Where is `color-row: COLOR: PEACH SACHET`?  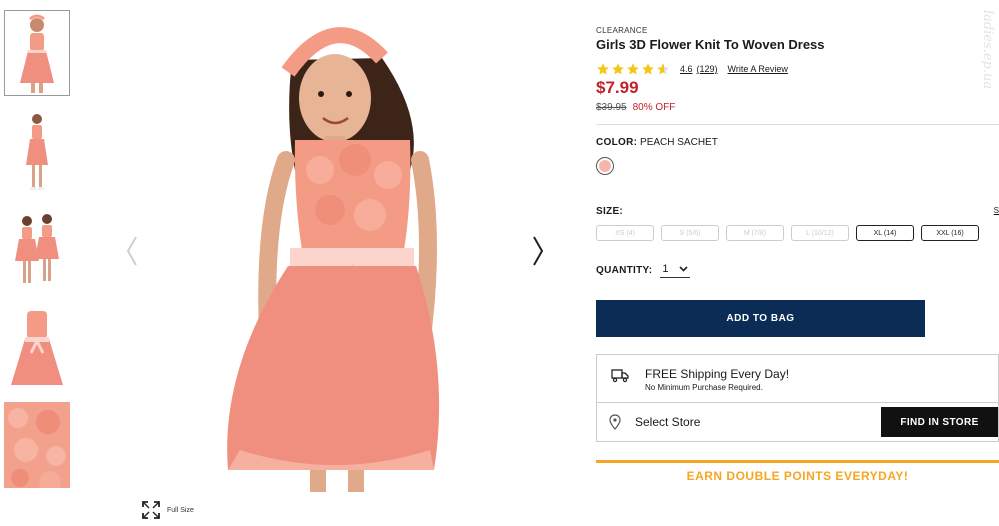 color-row: COLOR: PEACH SACHET is located at coordinates (797, 142).